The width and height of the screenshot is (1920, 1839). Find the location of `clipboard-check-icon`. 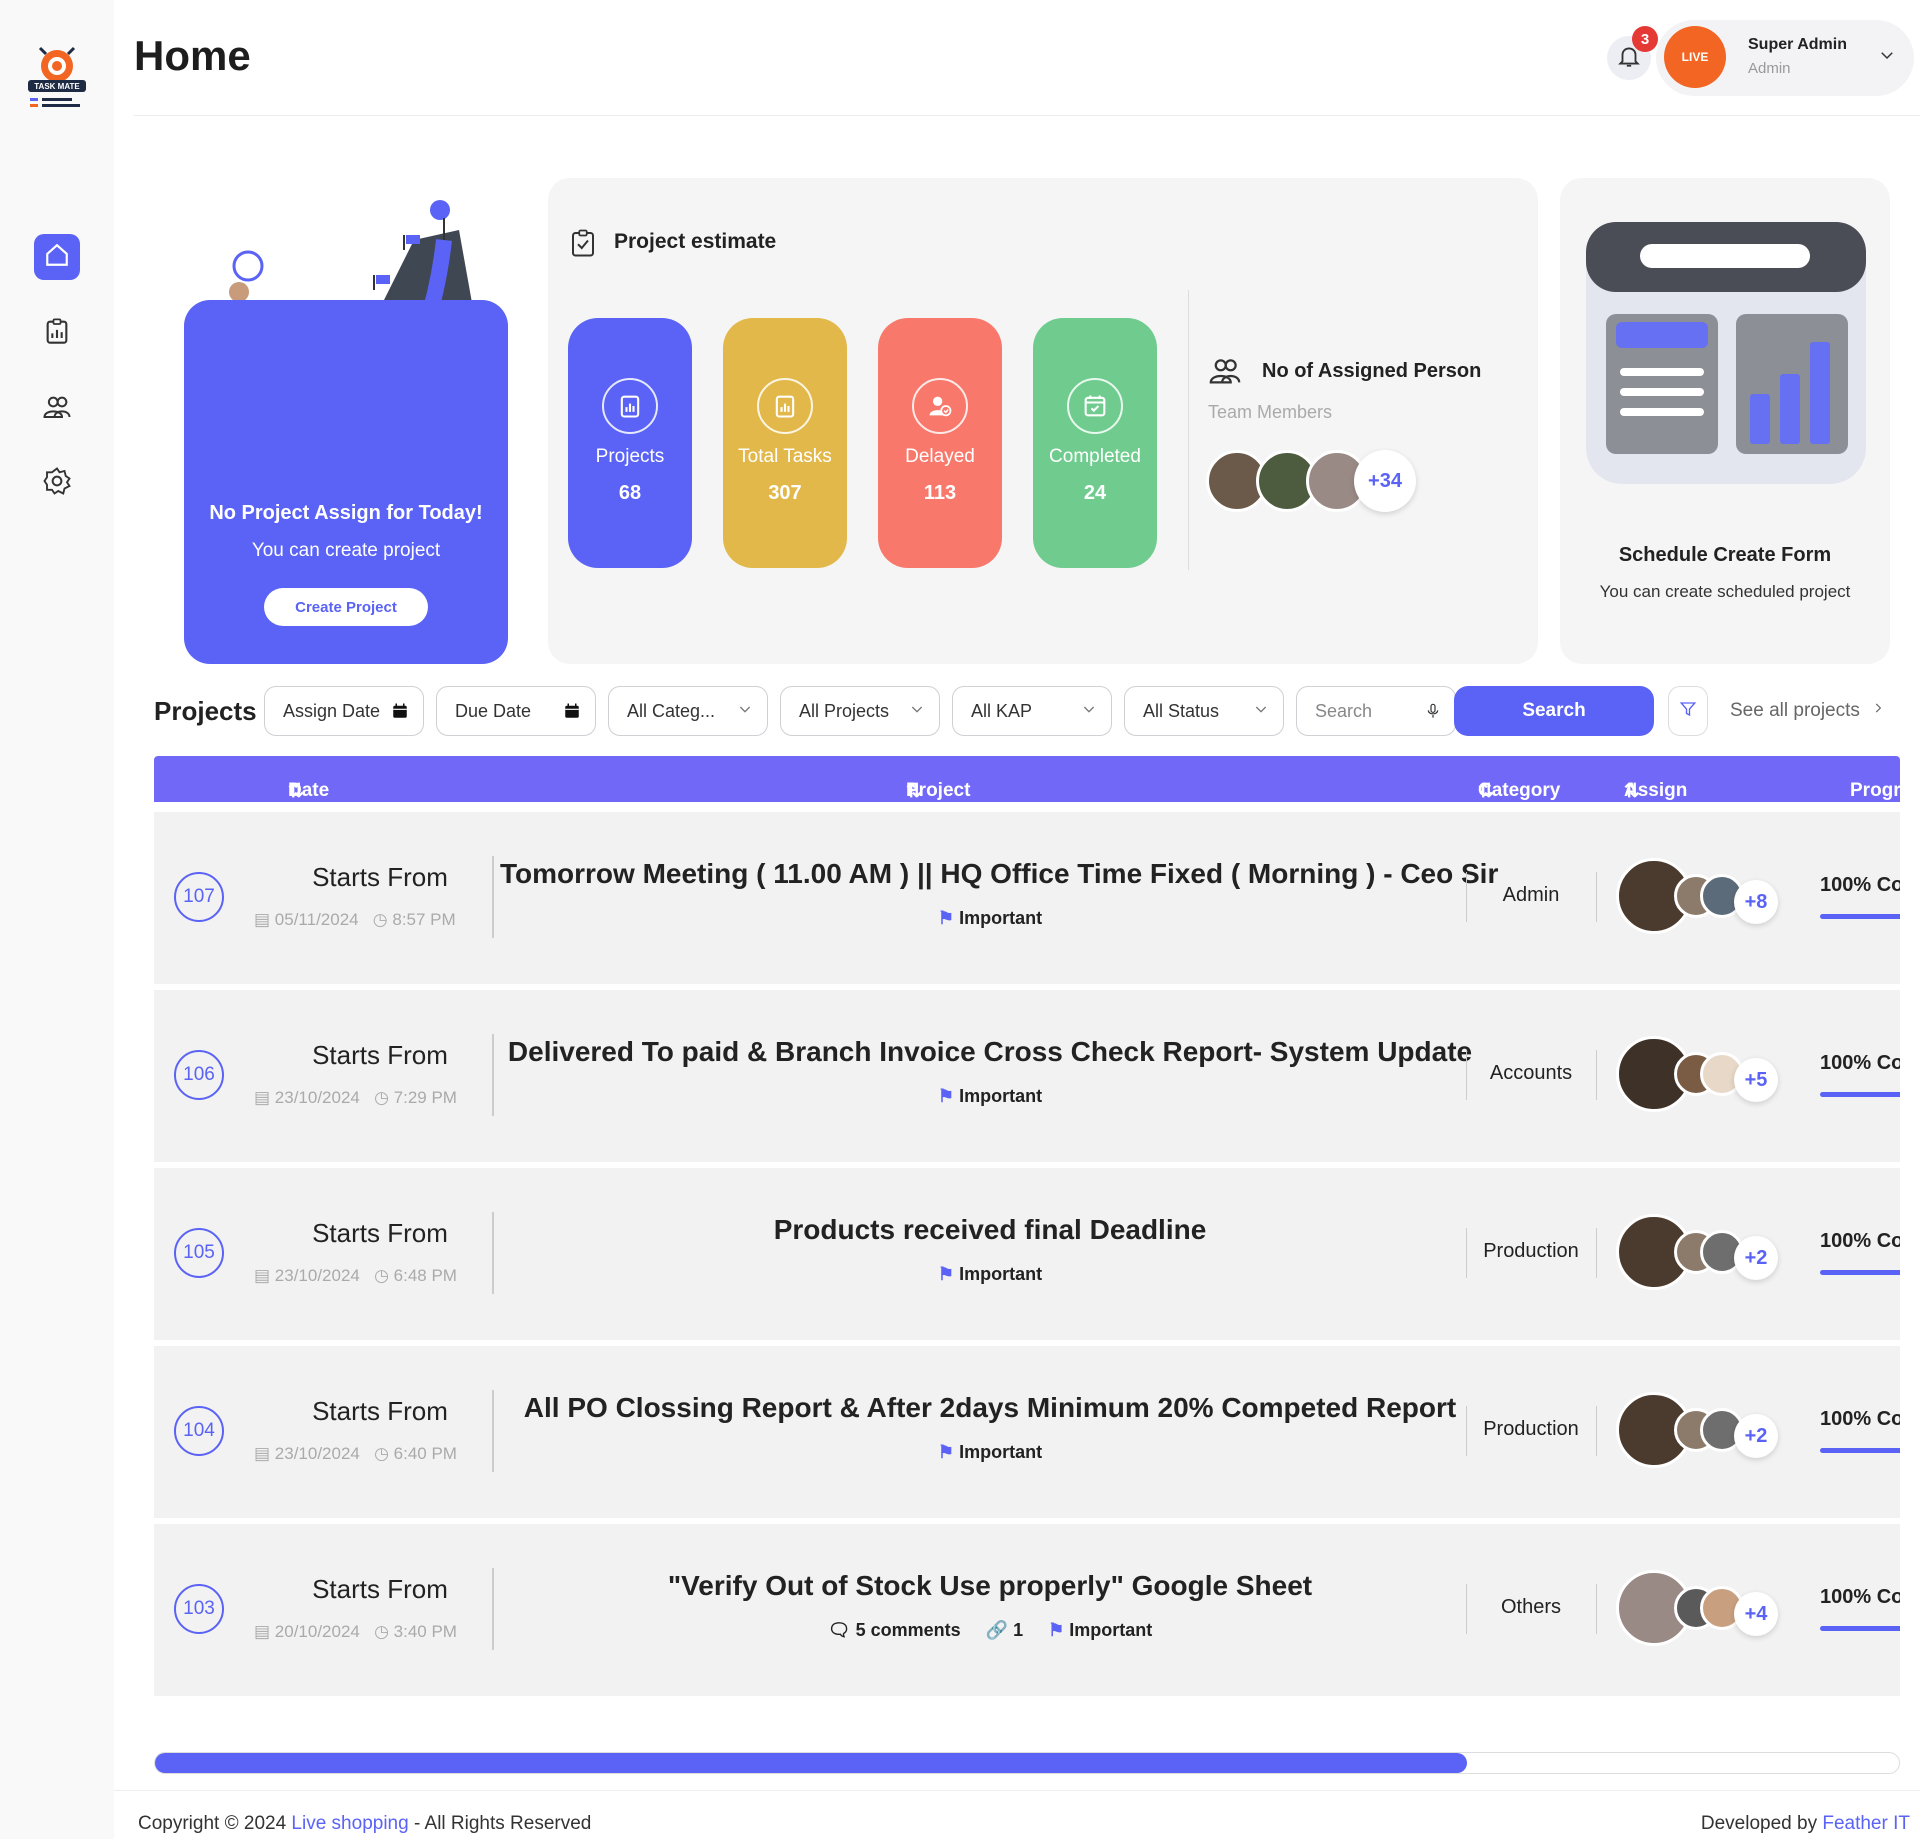

clipboard-check-icon is located at coordinates (583, 245).